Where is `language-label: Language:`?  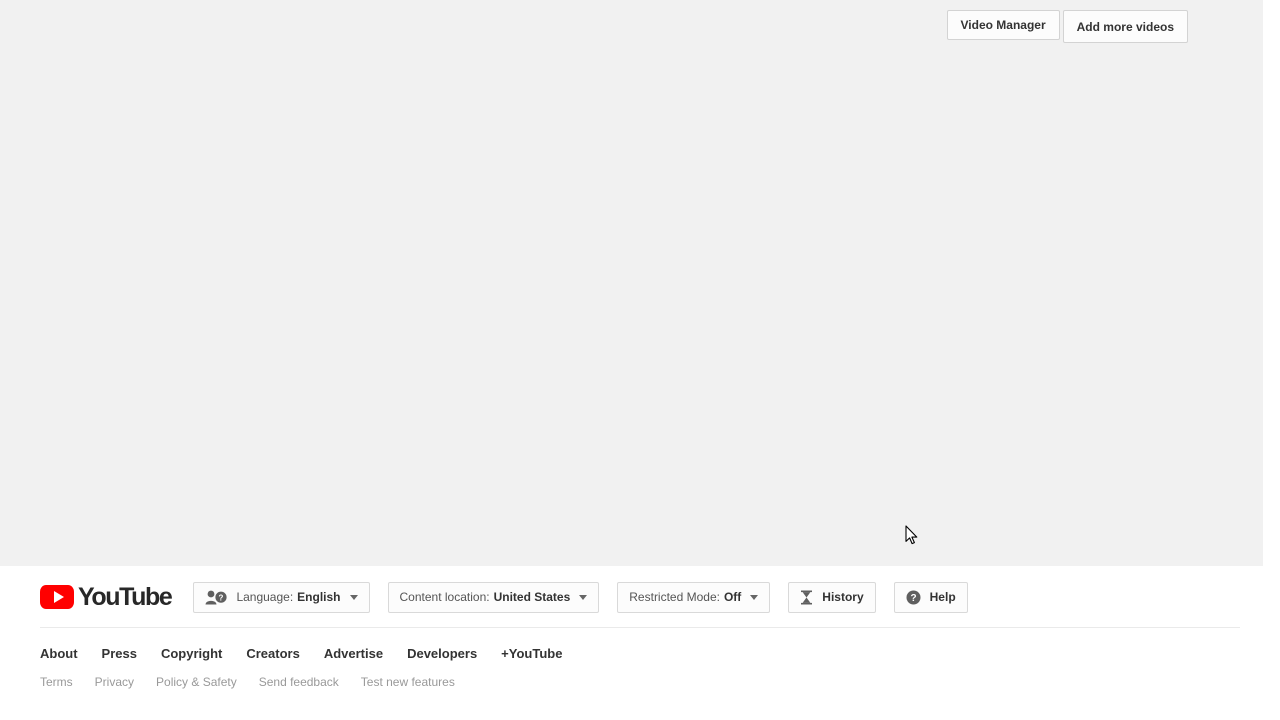
language-label: Language: is located at coordinates (265, 597).